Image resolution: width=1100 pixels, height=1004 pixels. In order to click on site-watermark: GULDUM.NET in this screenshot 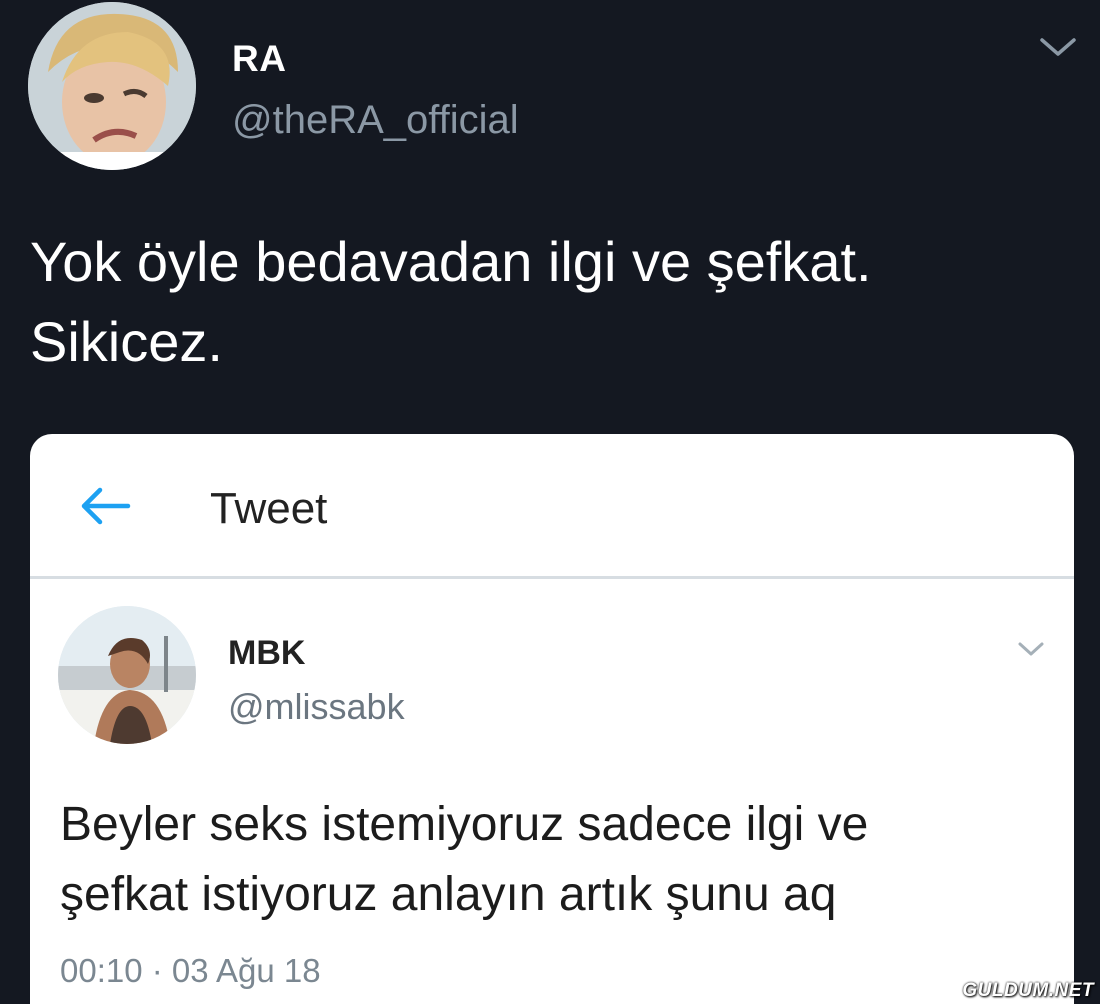, I will do `click(1028, 990)`.